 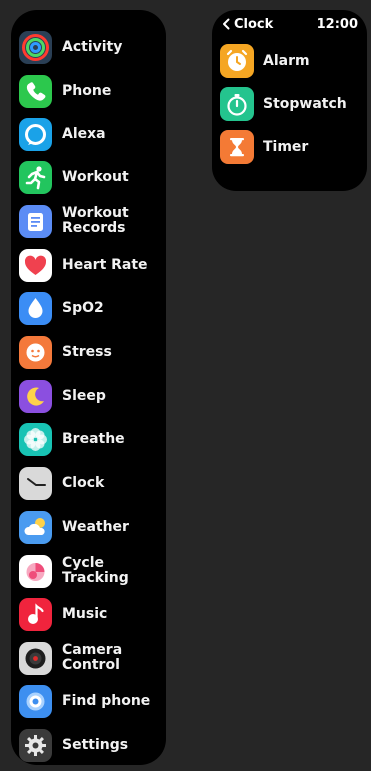 I want to click on app-item-sleep: z Sleep, so click(x=89, y=396).